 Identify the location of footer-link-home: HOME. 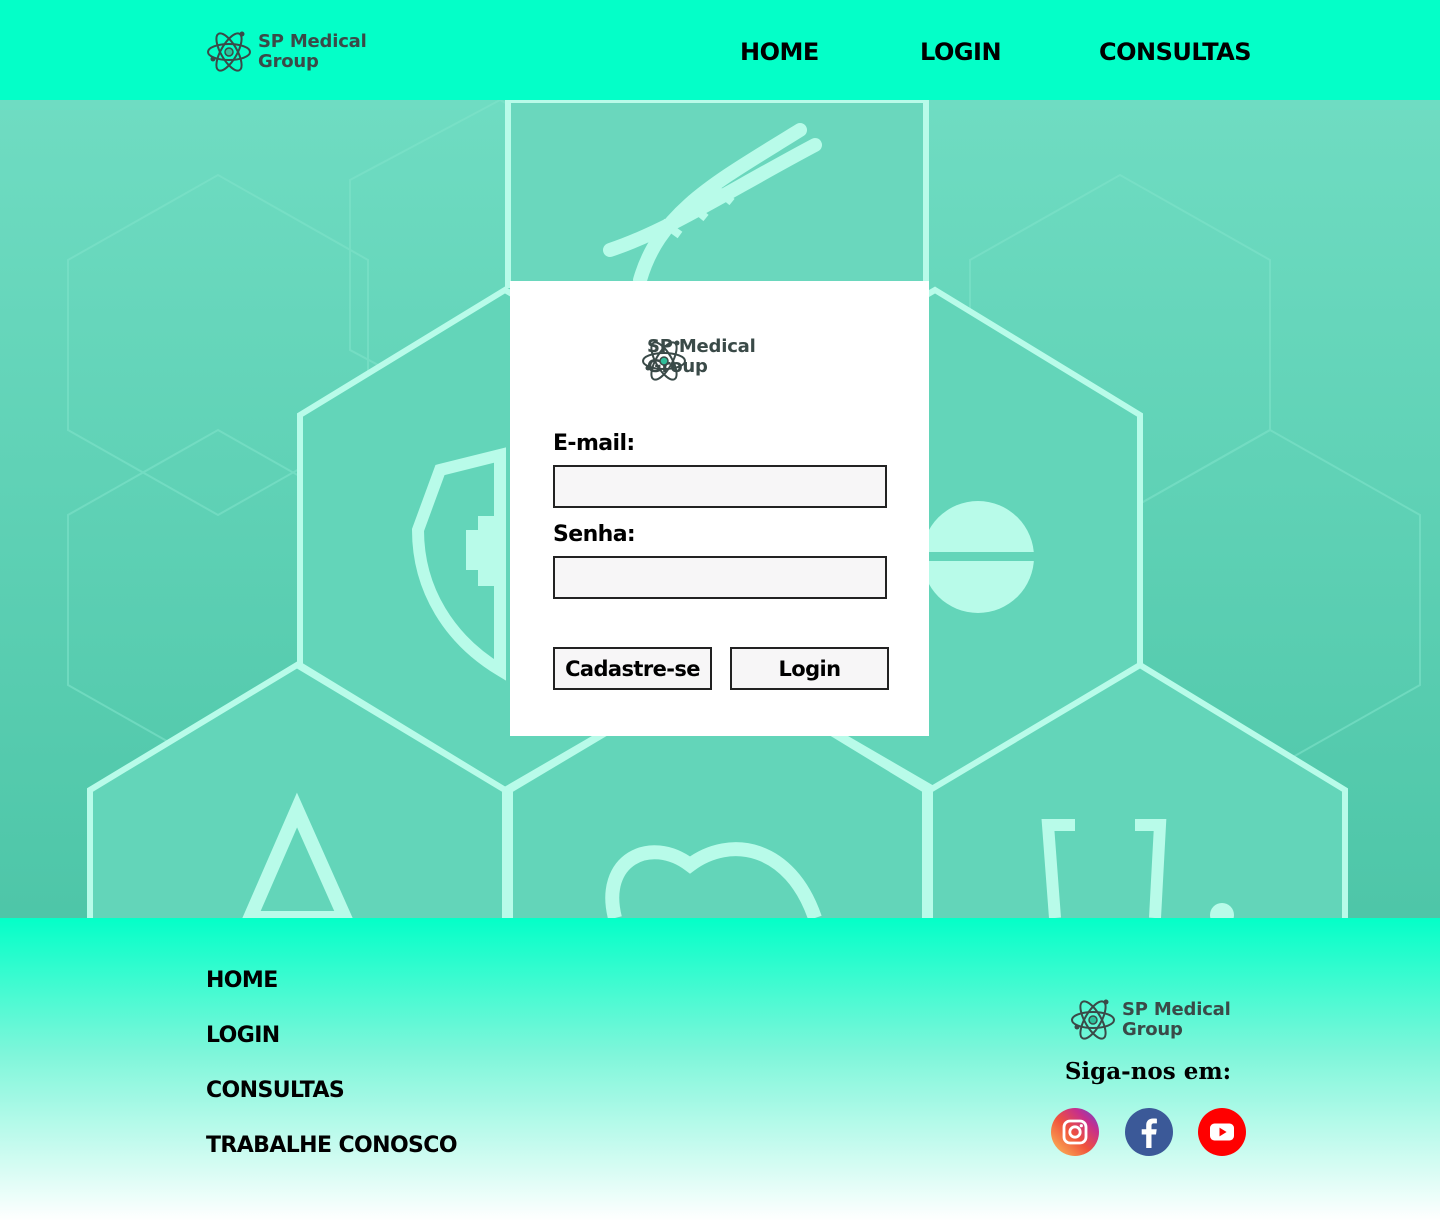
(242, 980).